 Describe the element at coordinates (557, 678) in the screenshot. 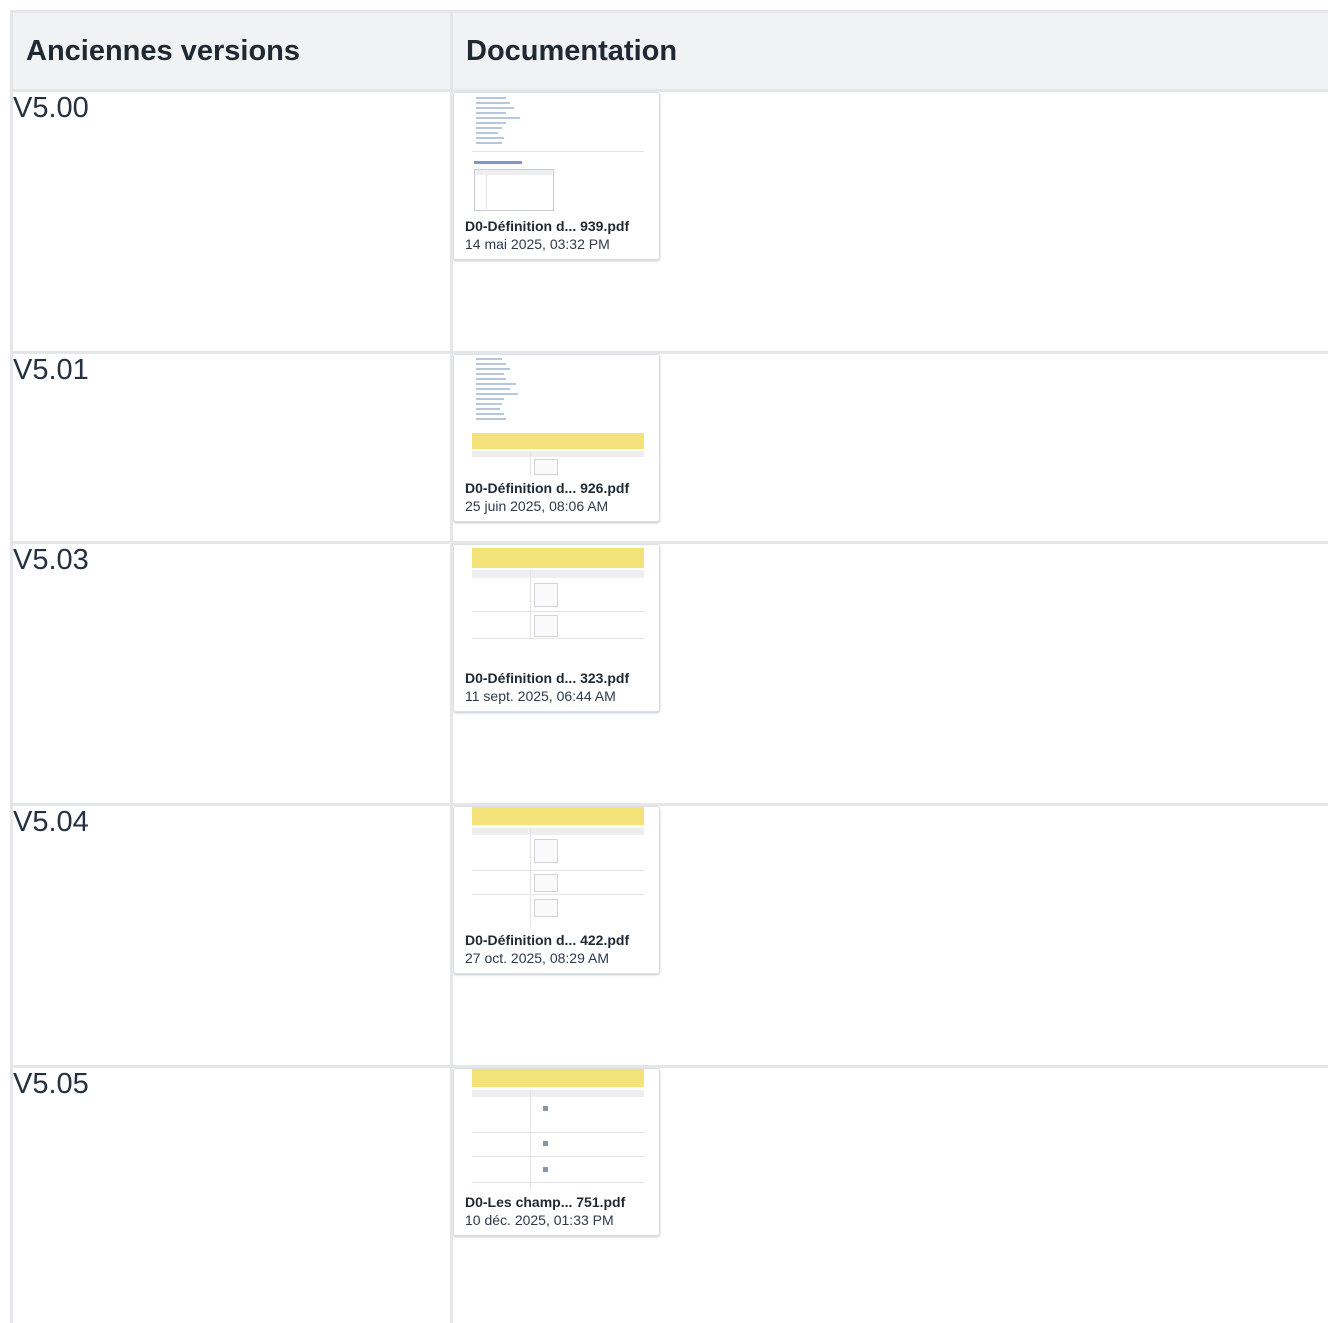

I see `file-name: D0-Définition d... 323.pdf` at that location.